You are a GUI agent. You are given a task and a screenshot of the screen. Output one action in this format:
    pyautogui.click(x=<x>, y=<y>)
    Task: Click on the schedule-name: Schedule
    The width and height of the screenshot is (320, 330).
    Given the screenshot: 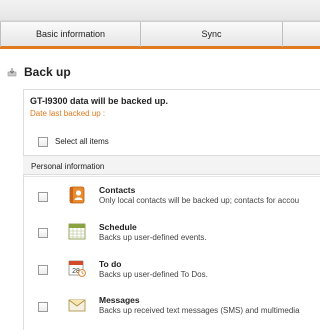 What is the action you would take?
    pyautogui.click(x=118, y=227)
    